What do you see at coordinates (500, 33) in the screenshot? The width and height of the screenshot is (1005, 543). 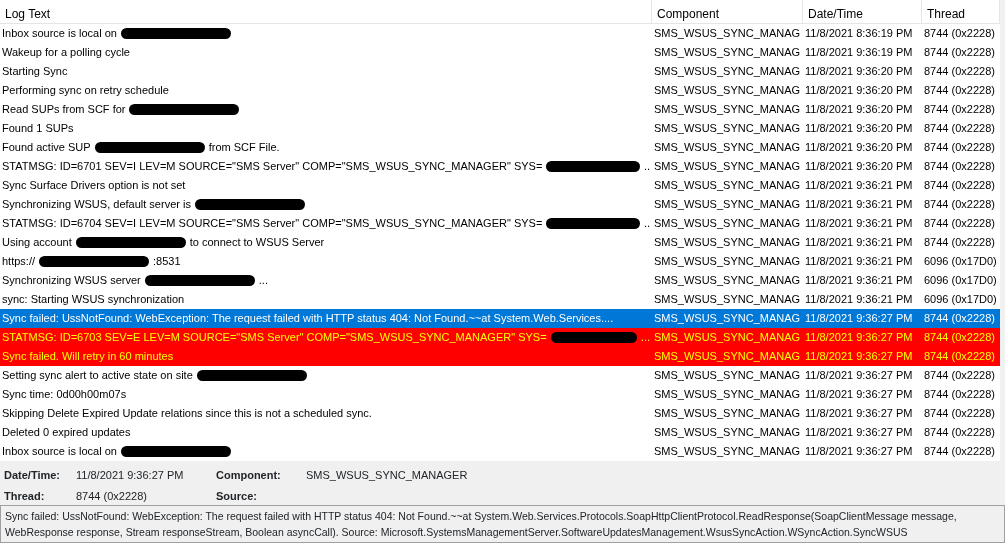 I see `log-row: Inbox source is local on SMS_WSUS_SYNC_MANAG 11/8/2021 8:36:19 PM 8744 (0x2228)` at bounding box center [500, 33].